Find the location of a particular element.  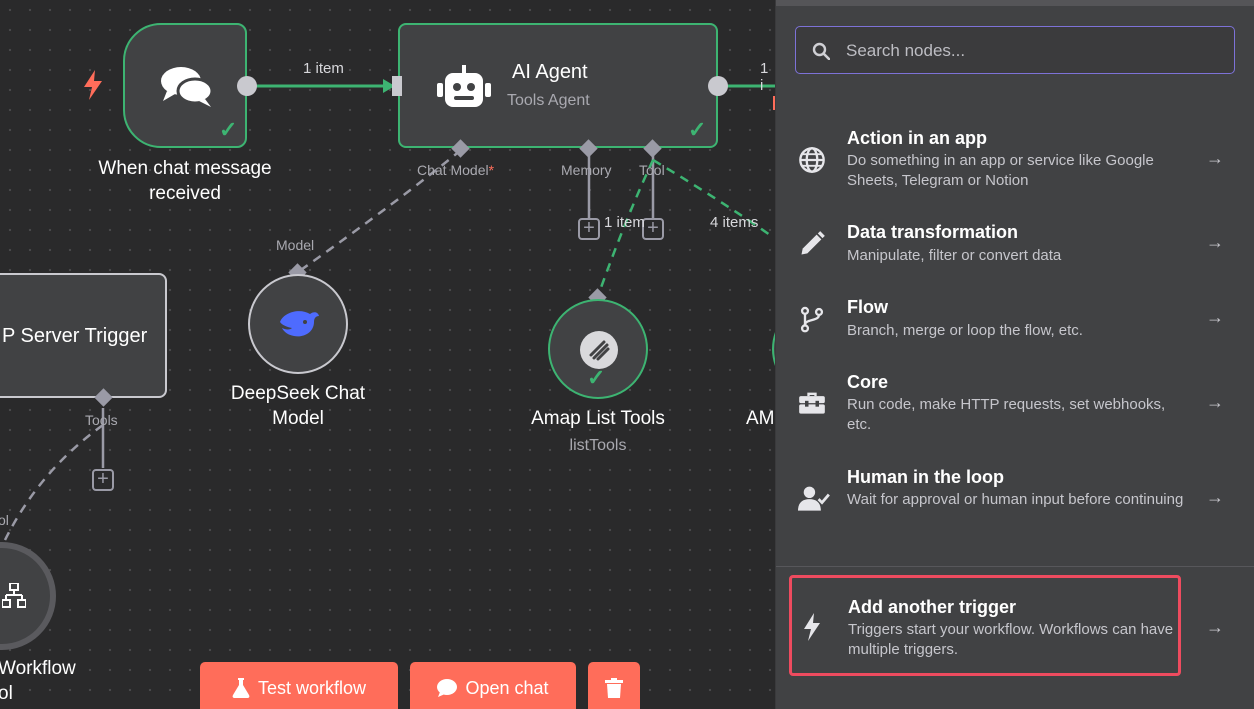

agent-output-handle is located at coordinates (718, 86).